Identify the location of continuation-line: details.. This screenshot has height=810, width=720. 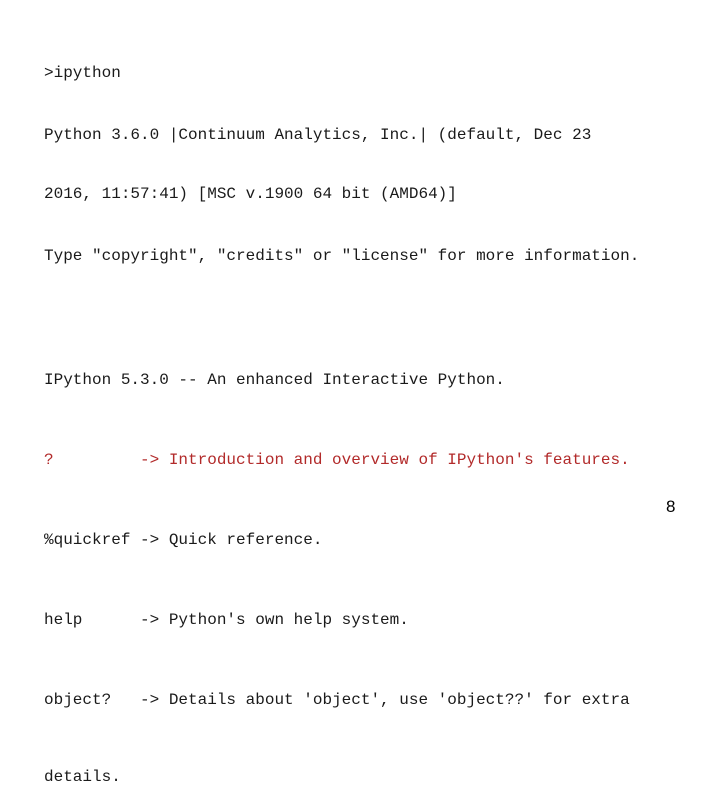
(82, 777).